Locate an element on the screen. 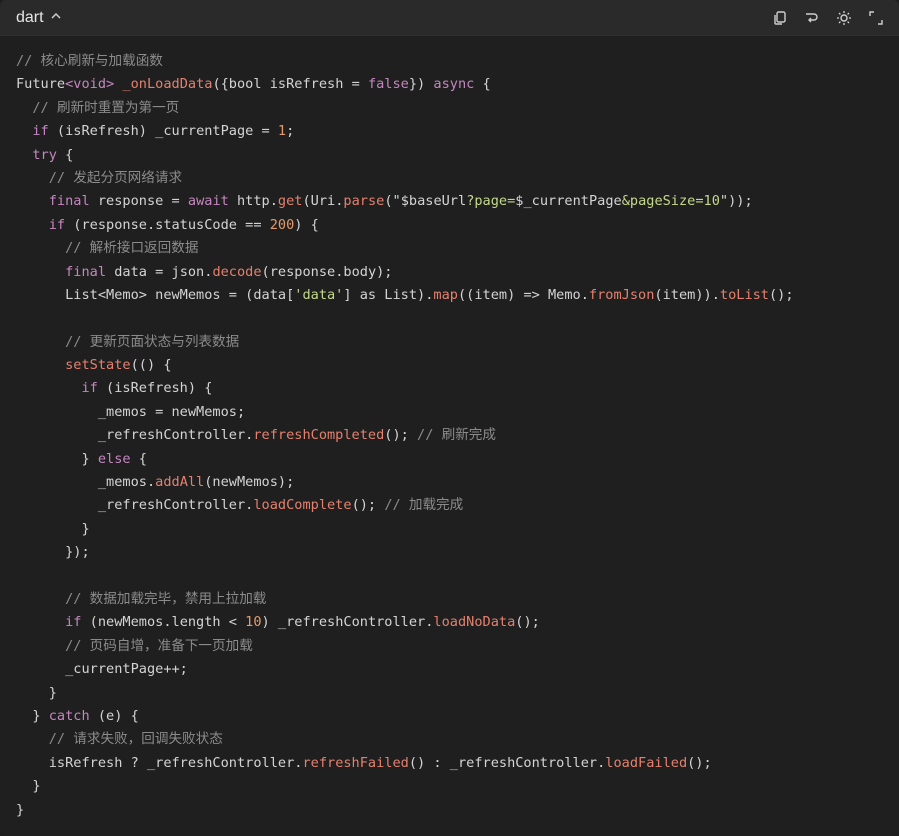 The height and width of the screenshot is (836, 899). code-token: (newMemos.length < is located at coordinates (163, 622).